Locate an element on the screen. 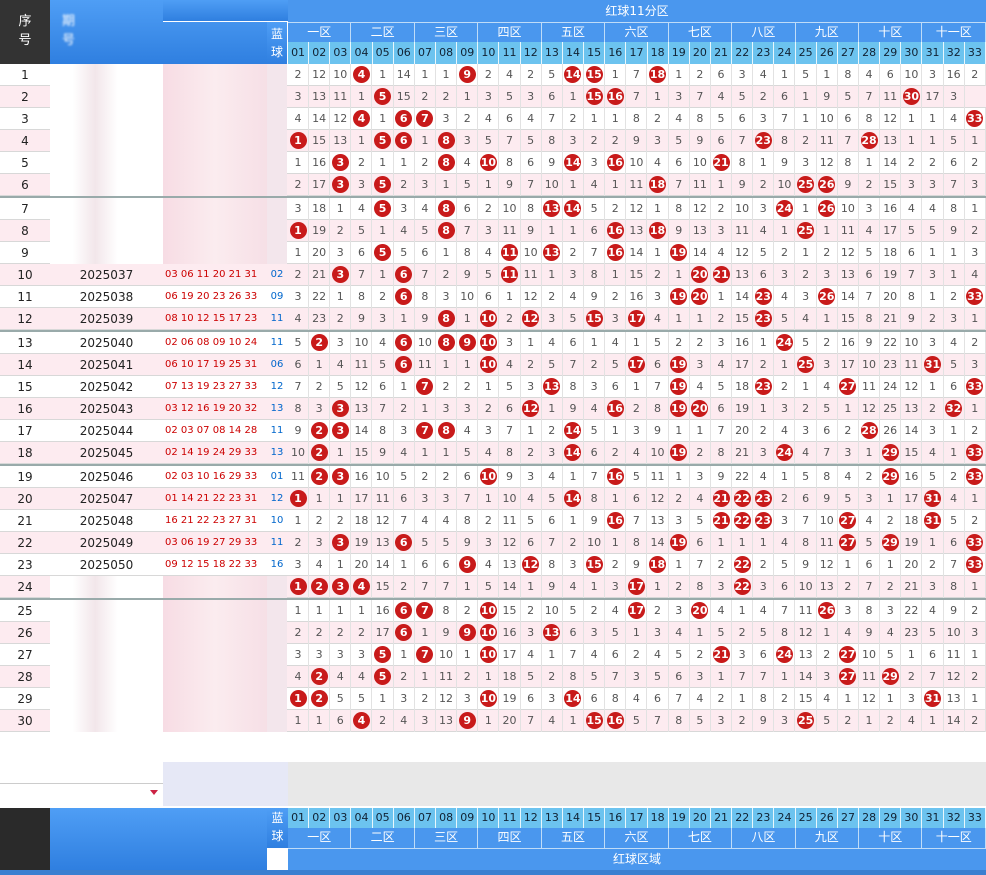 The image size is (986, 875). omission-count: 18 is located at coordinates (362, 521).